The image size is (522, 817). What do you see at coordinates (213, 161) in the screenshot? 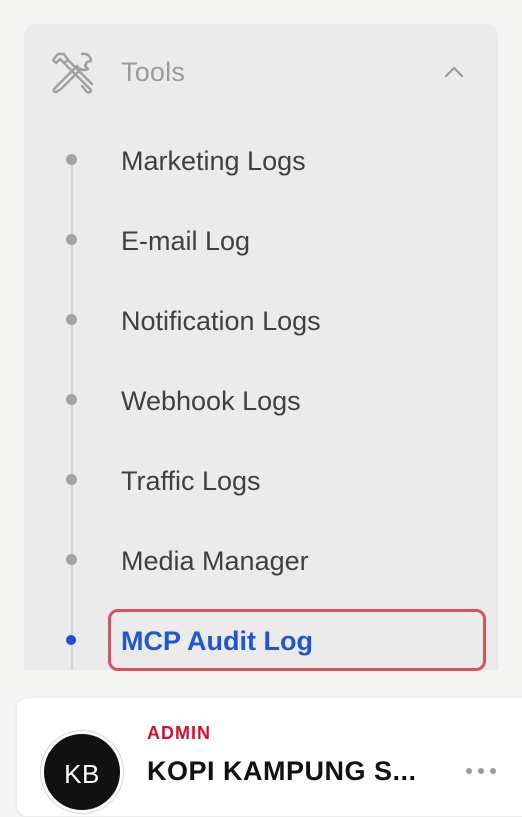
I see `nav-item-label: Marketing Logs` at bounding box center [213, 161].